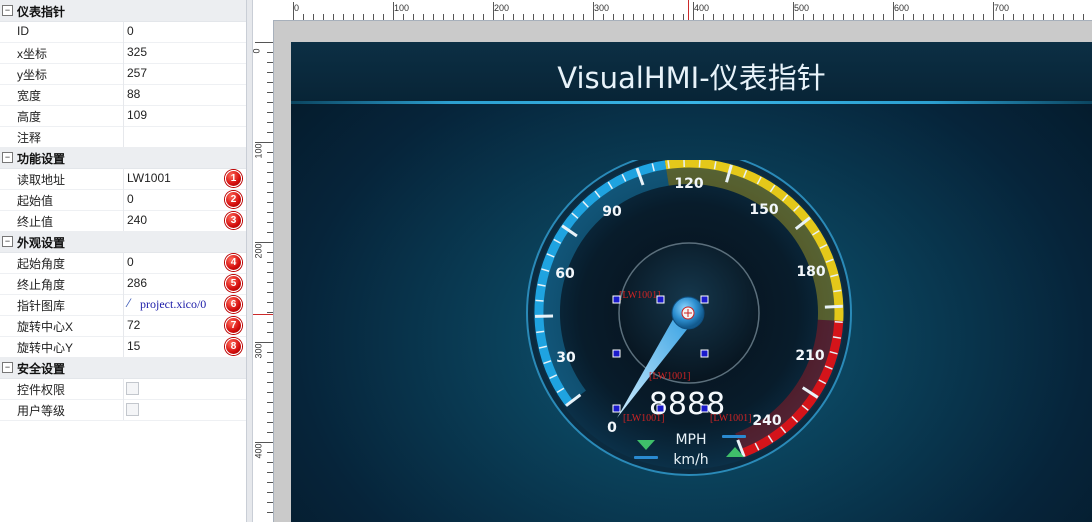 The height and width of the screenshot is (522, 1092). What do you see at coordinates (690, 460) in the screenshot?
I see `unit-kmh: km/h` at bounding box center [690, 460].